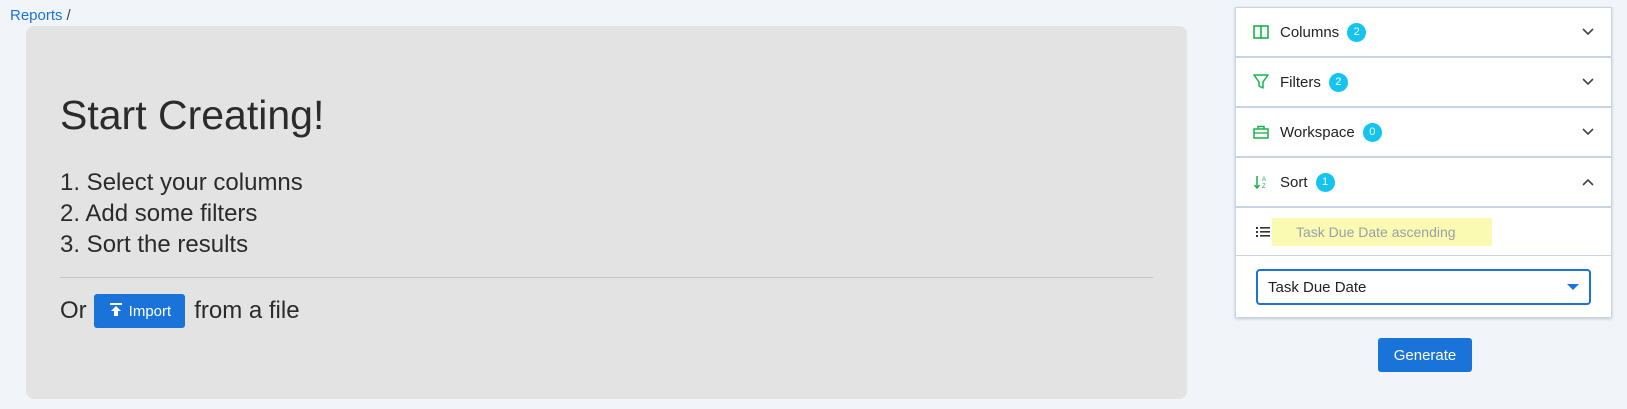 The width and height of the screenshot is (1627, 409). What do you see at coordinates (1317, 132) in the screenshot?
I see `workspace-section-label: Workspace` at bounding box center [1317, 132].